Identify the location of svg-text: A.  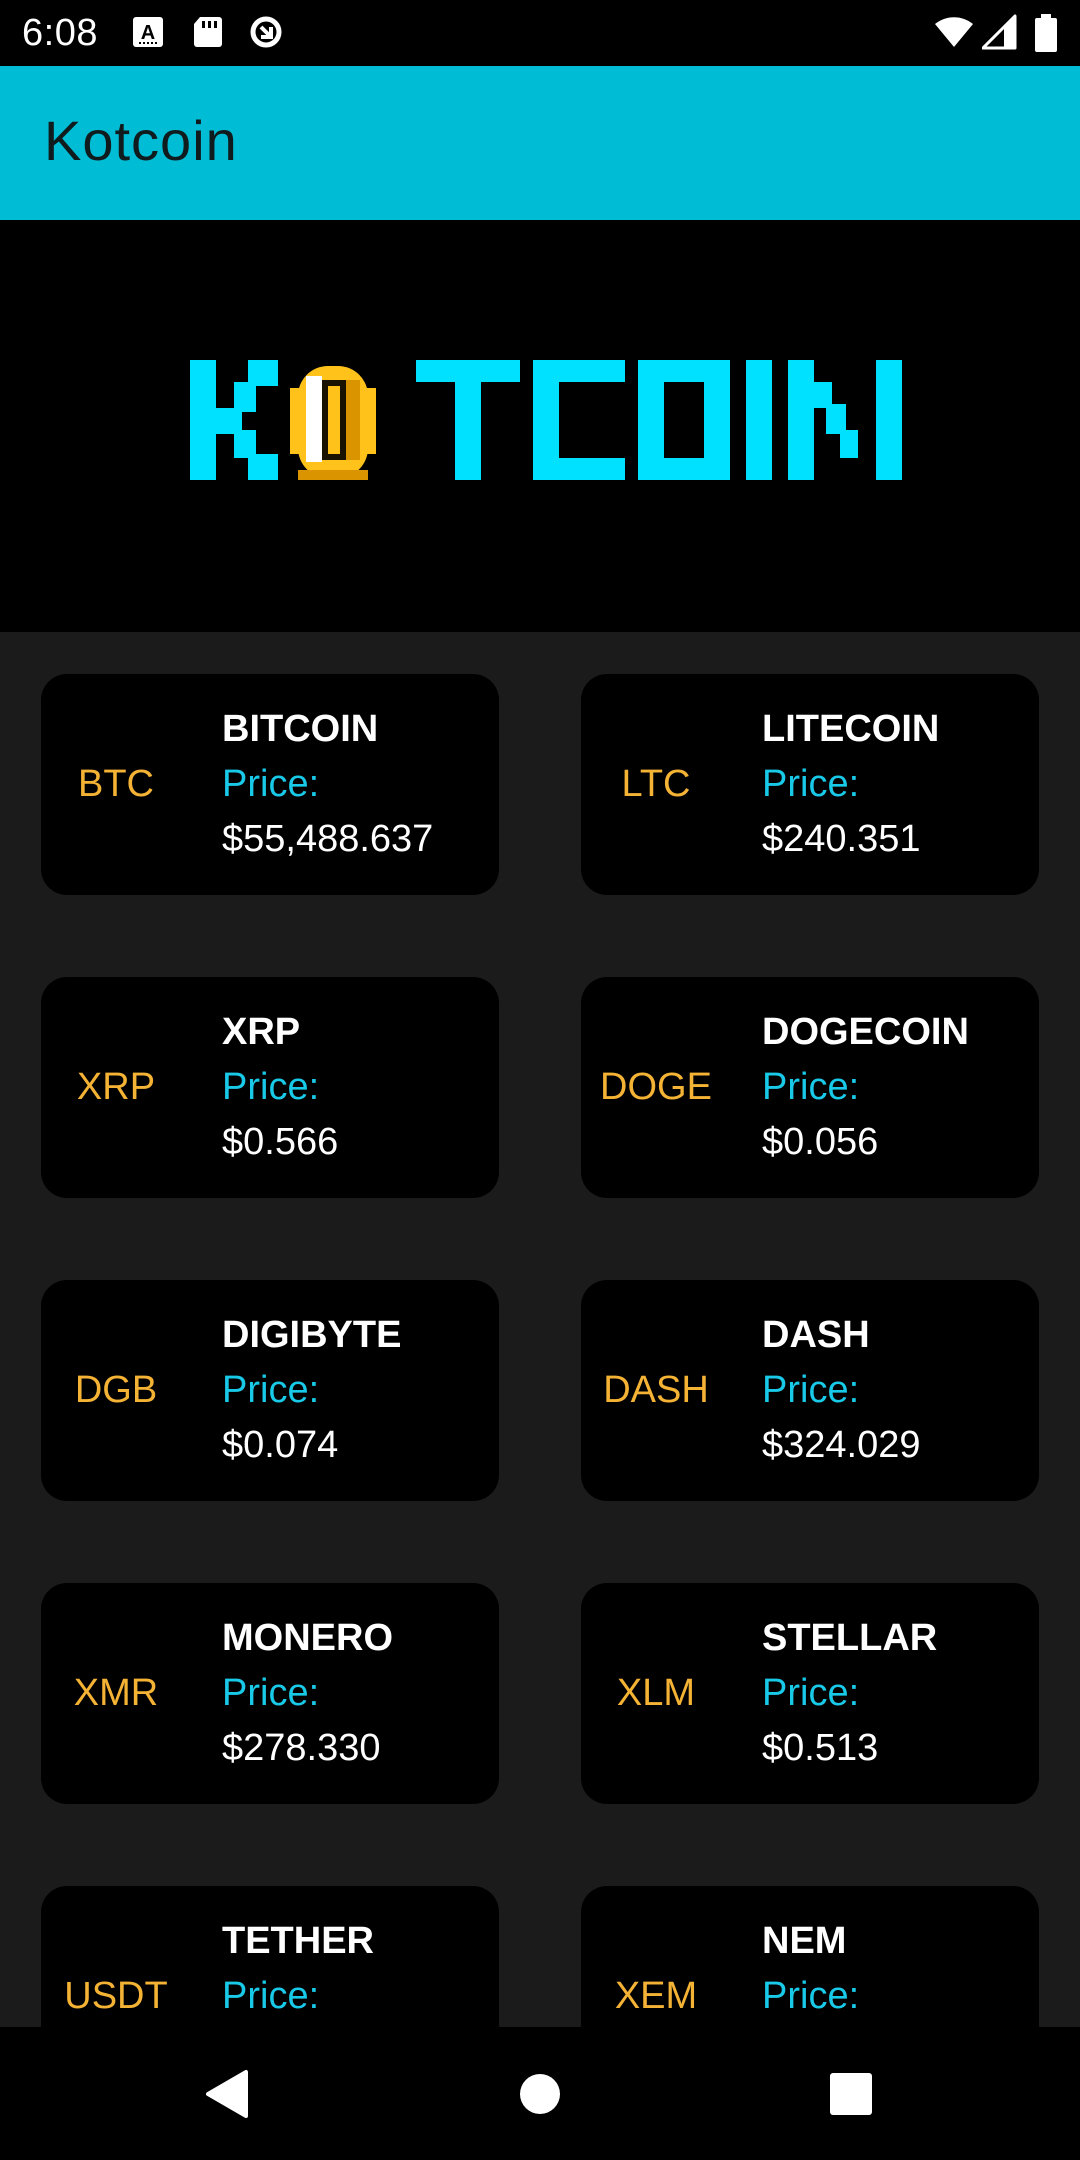
(148, 33).